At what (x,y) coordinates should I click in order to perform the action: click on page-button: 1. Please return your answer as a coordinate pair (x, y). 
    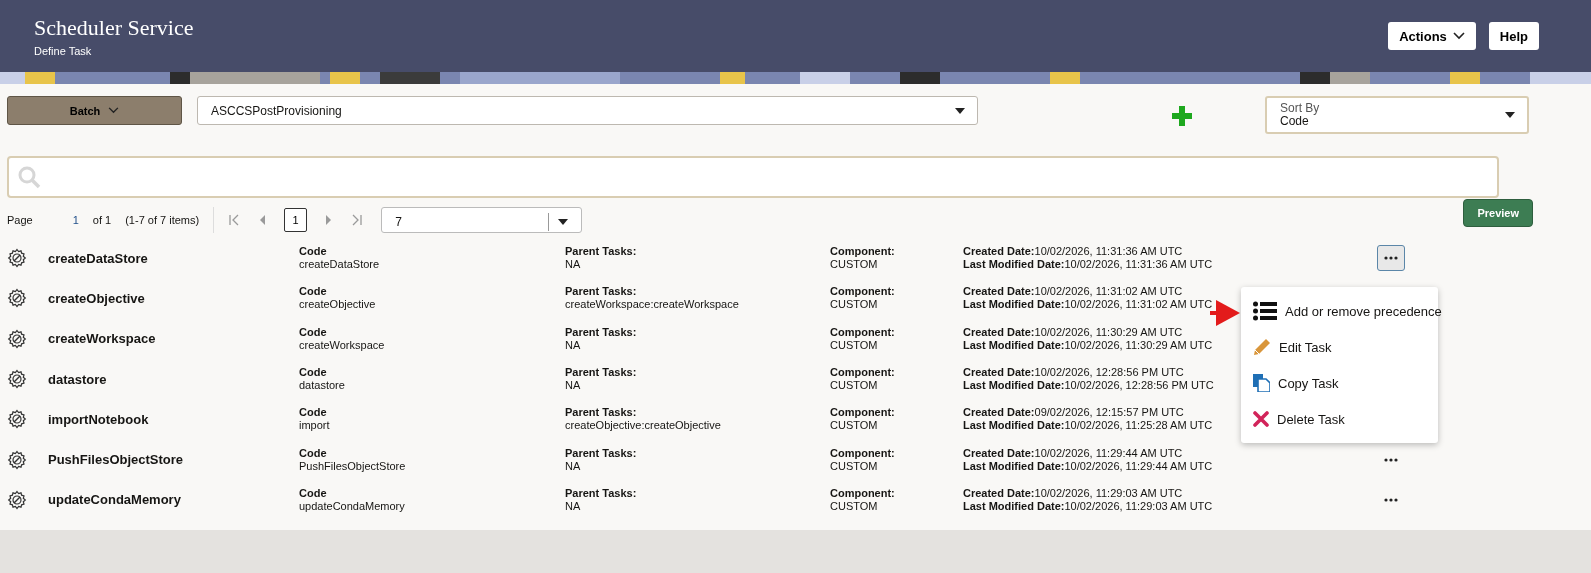
    Looking at the image, I should click on (296, 220).